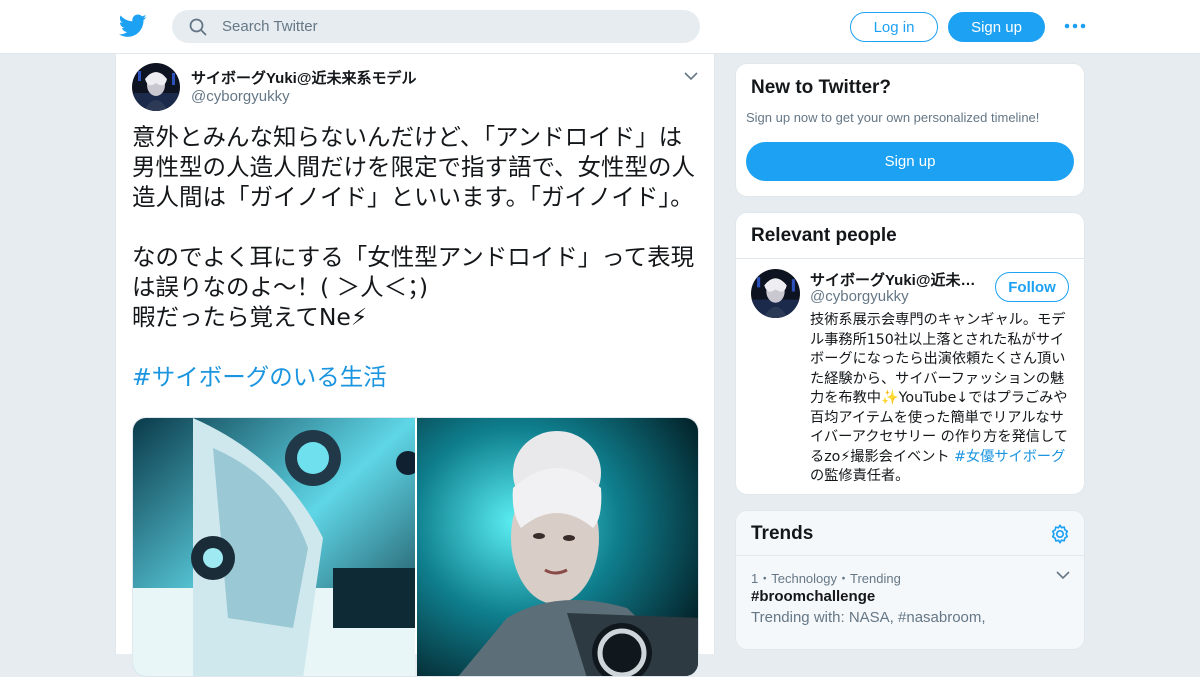  I want to click on bio-hashtag-link: #女優サイボーグ, so click(1009, 457).